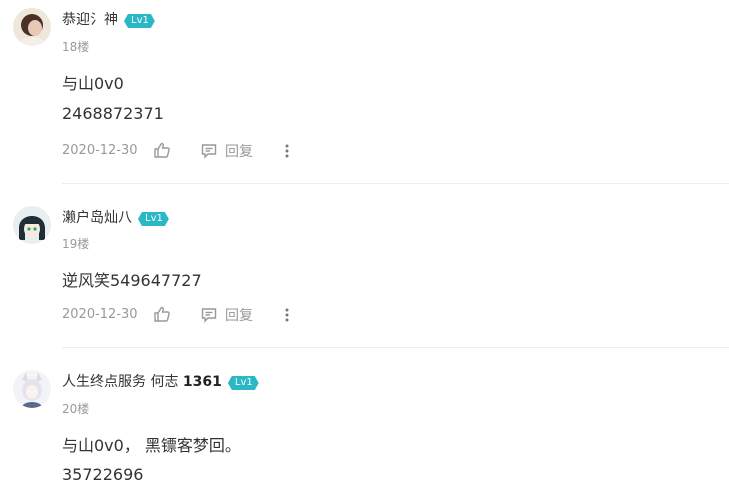 The image size is (729, 501). What do you see at coordinates (113, 113) in the screenshot?
I see `comment-text: 2468872371` at bounding box center [113, 113].